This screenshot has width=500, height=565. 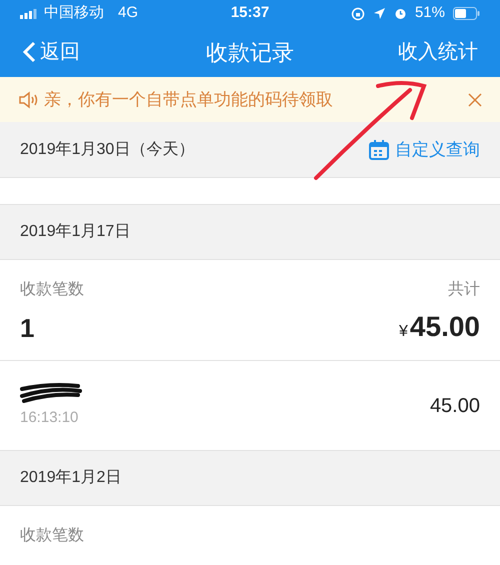 What do you see at coordinates (413, 52) in the screenshot?
I see `income-stats-link: 收入统计` at bounding box center [413, 52].